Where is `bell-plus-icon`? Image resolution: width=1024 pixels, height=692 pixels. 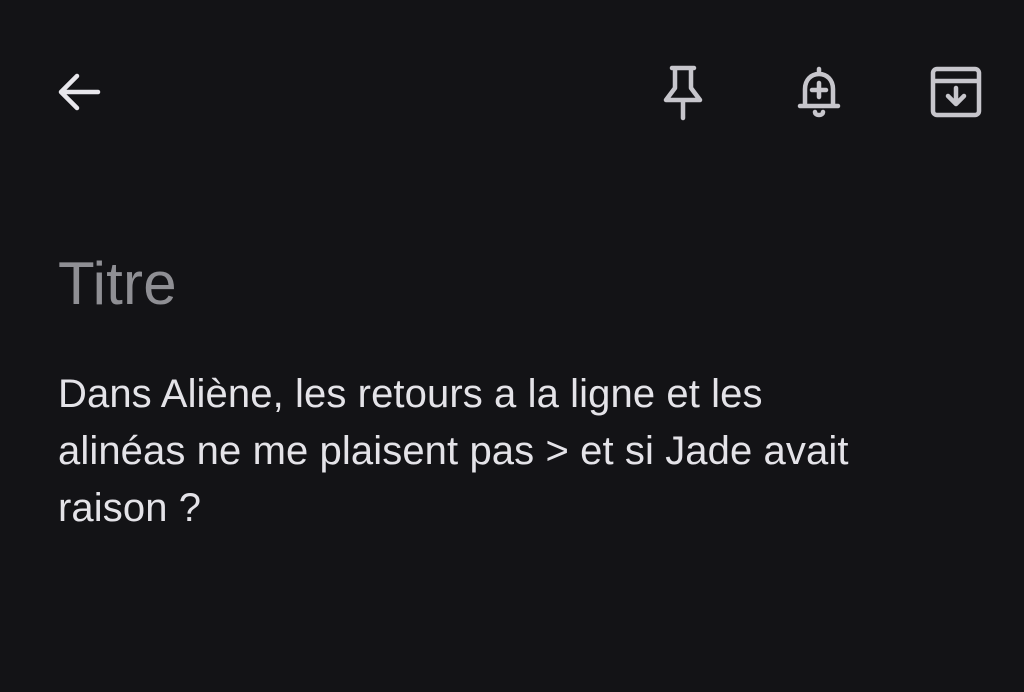 bell-plus-icon is located at coordinates (819, 92).